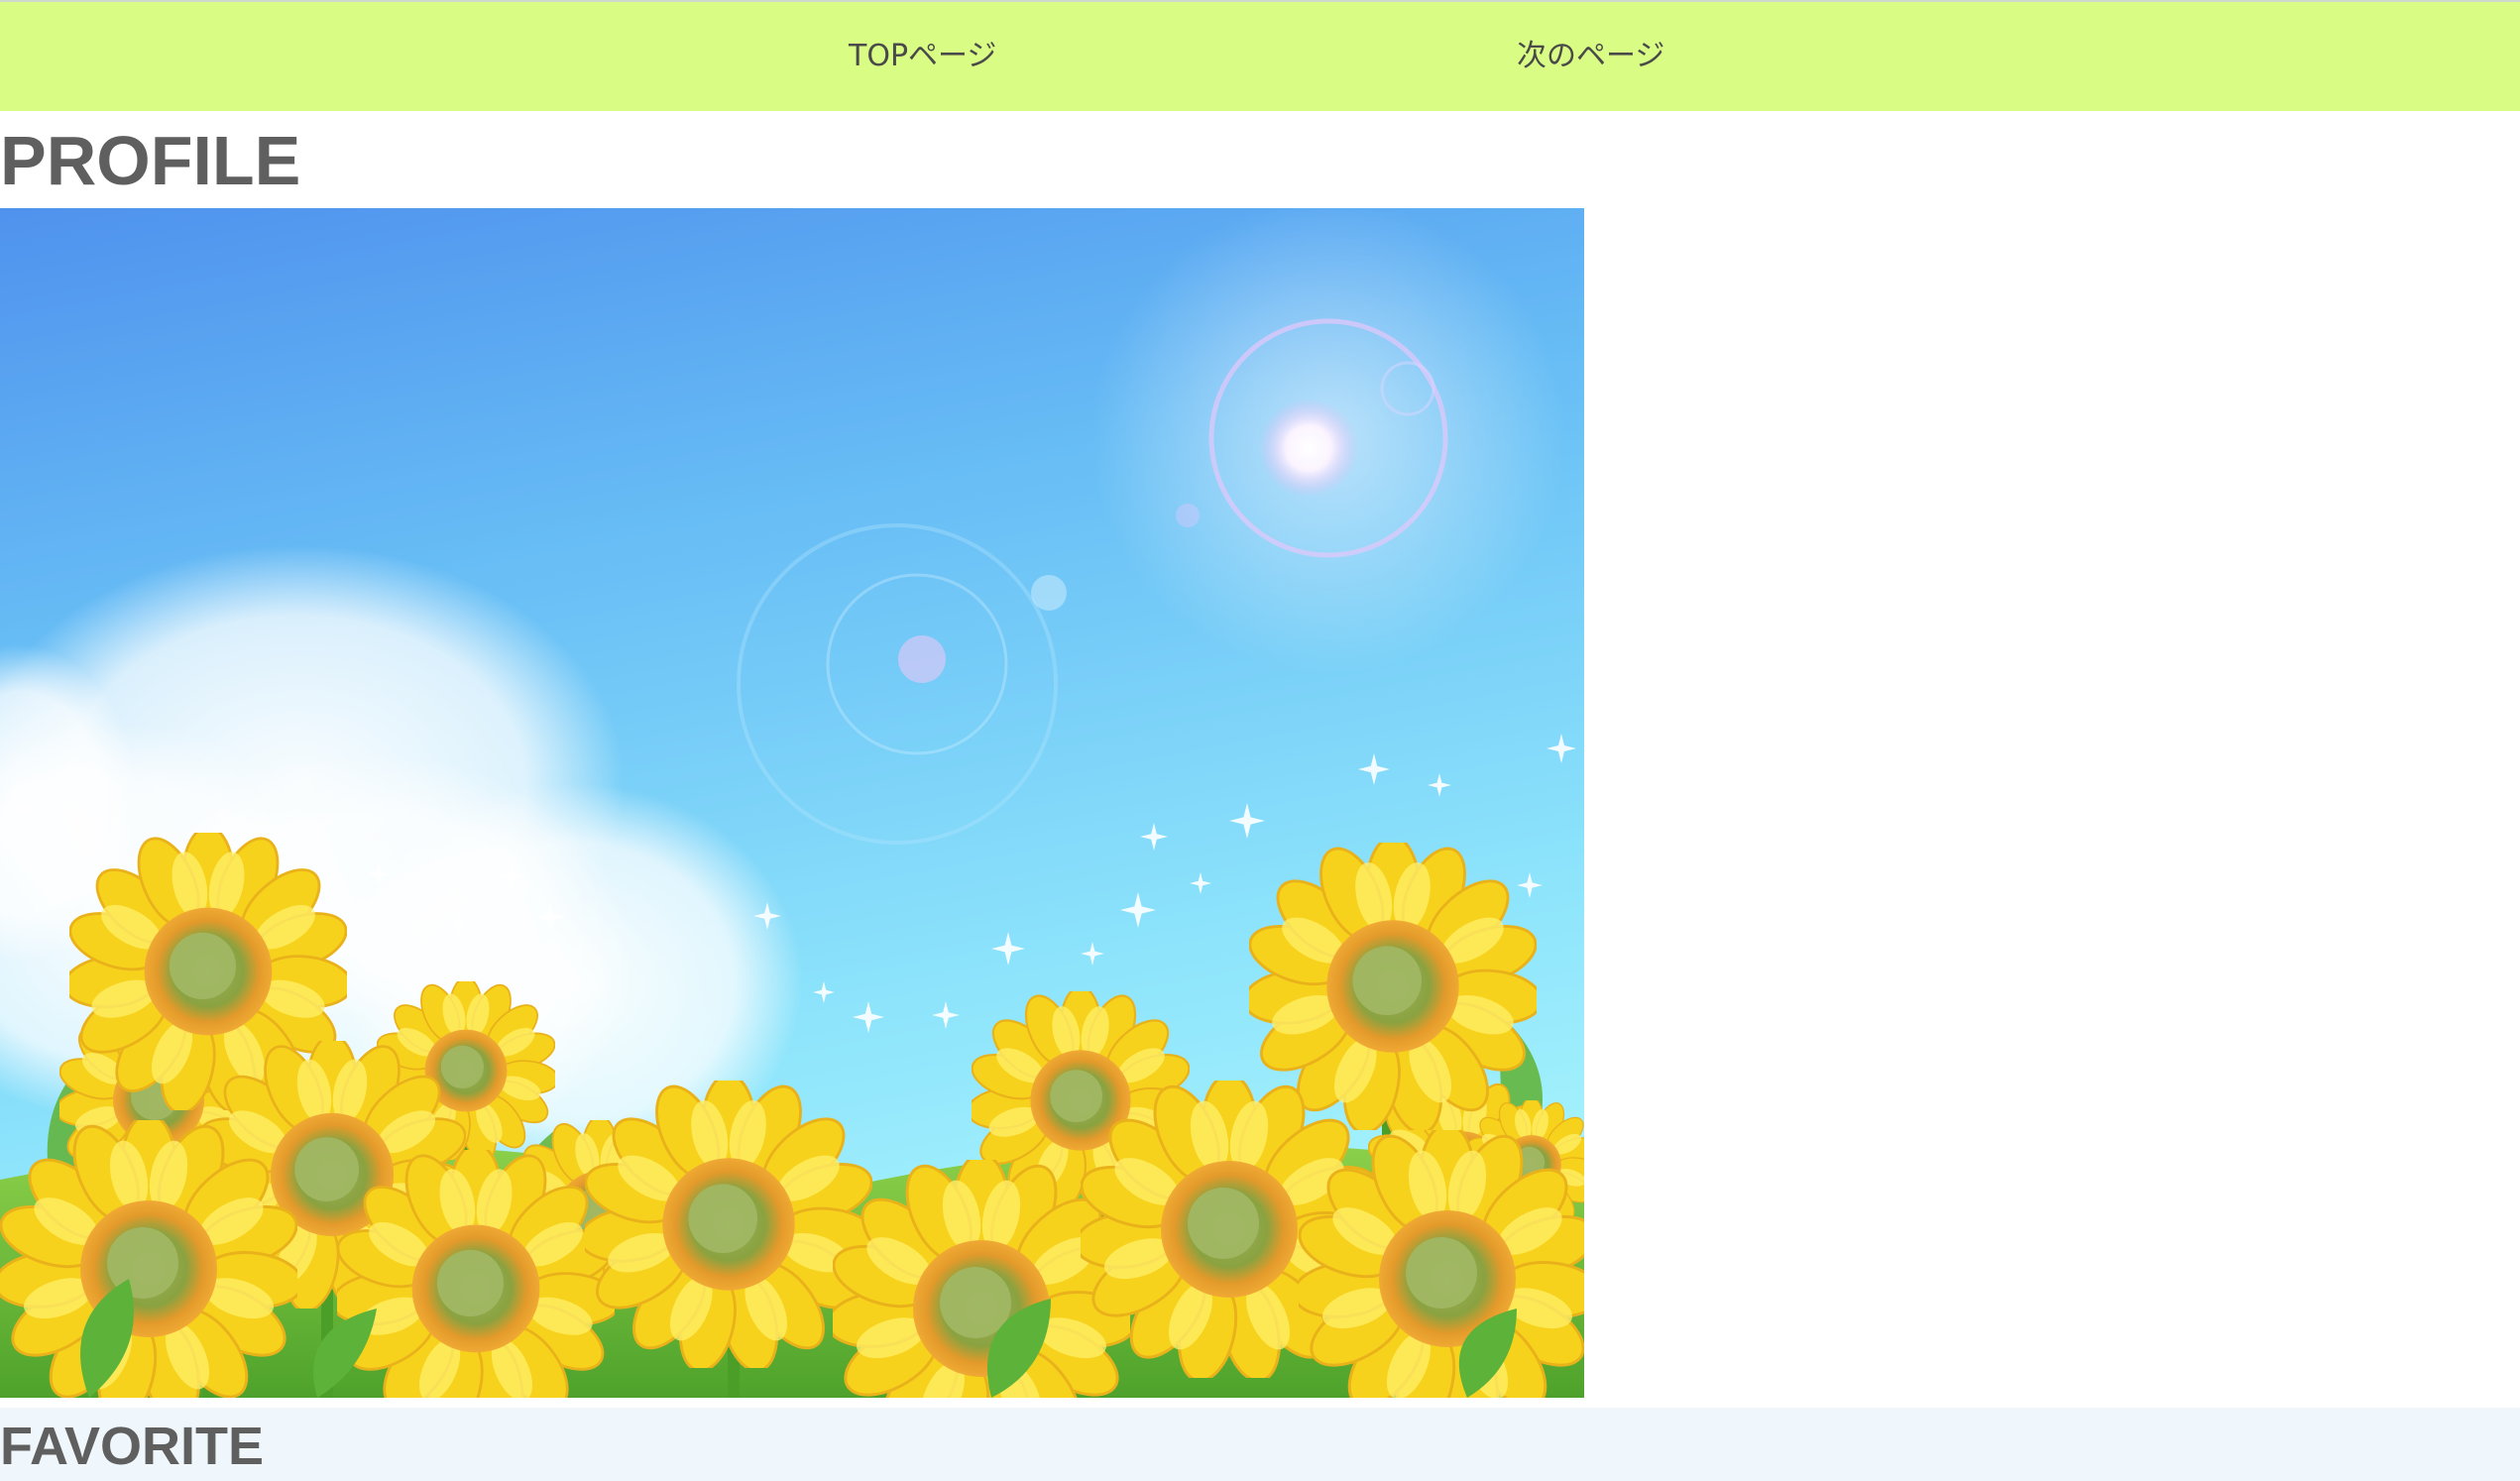  I want to click on top-navigation: TOPページ 次のページ, so click(1260, 55).